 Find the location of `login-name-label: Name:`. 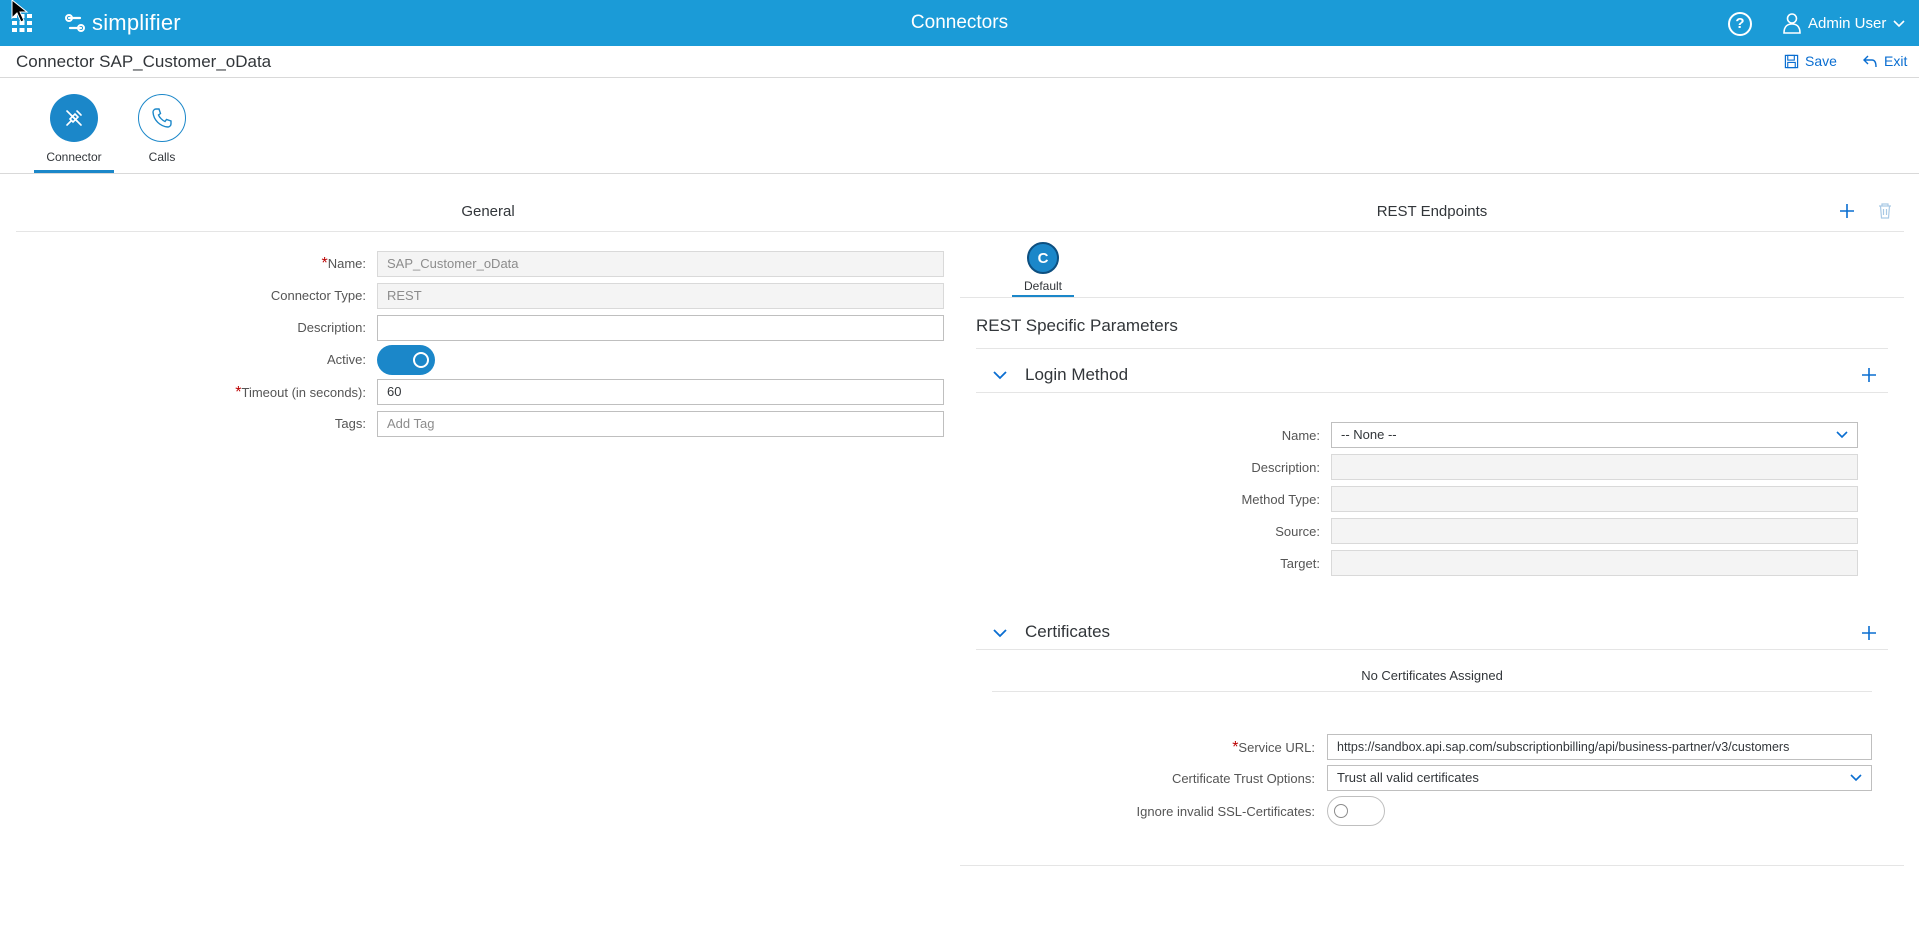

login-name-label: Name: is located at coordinates (1300, 435).